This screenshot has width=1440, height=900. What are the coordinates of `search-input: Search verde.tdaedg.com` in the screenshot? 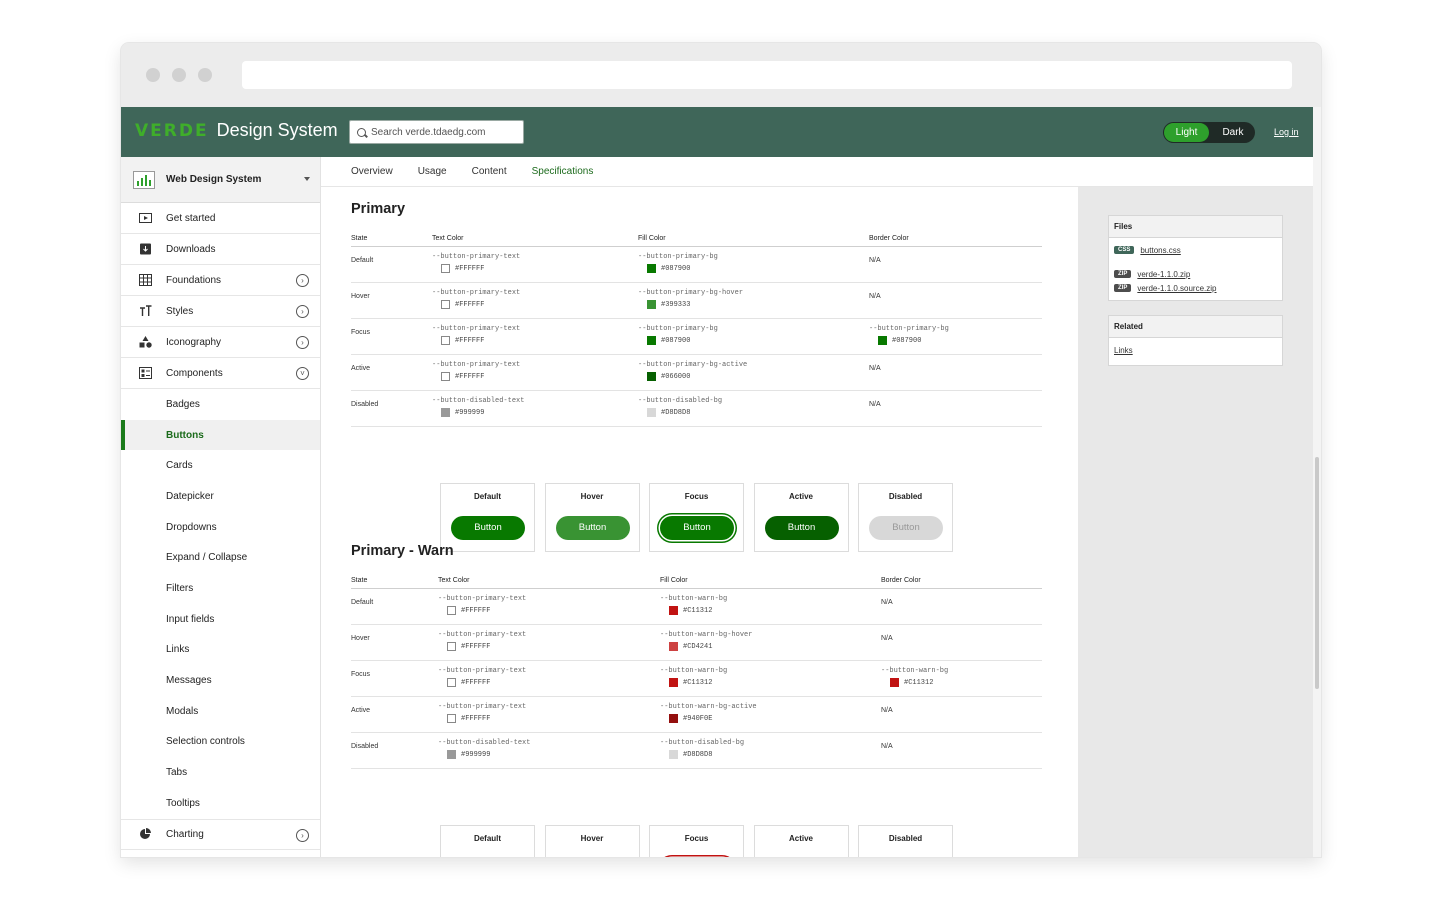 It's located at (428, 132).